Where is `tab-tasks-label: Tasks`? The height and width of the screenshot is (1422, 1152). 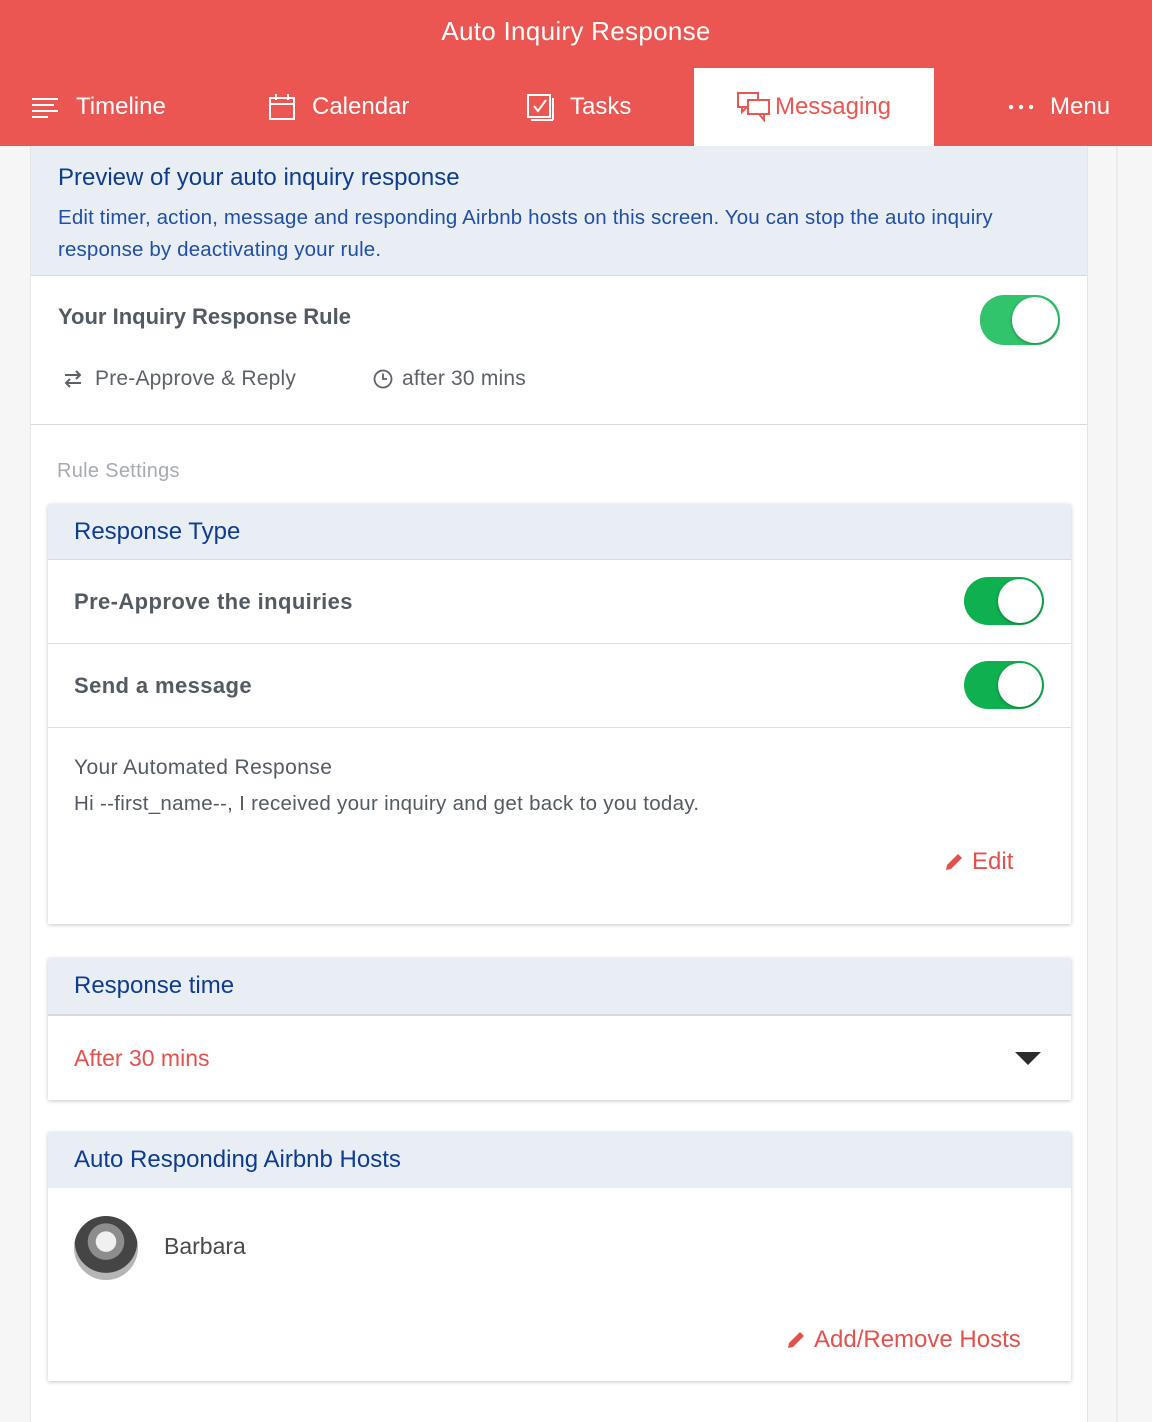
tab-tasks-label: Tasks is located at coordinates (601, 106).